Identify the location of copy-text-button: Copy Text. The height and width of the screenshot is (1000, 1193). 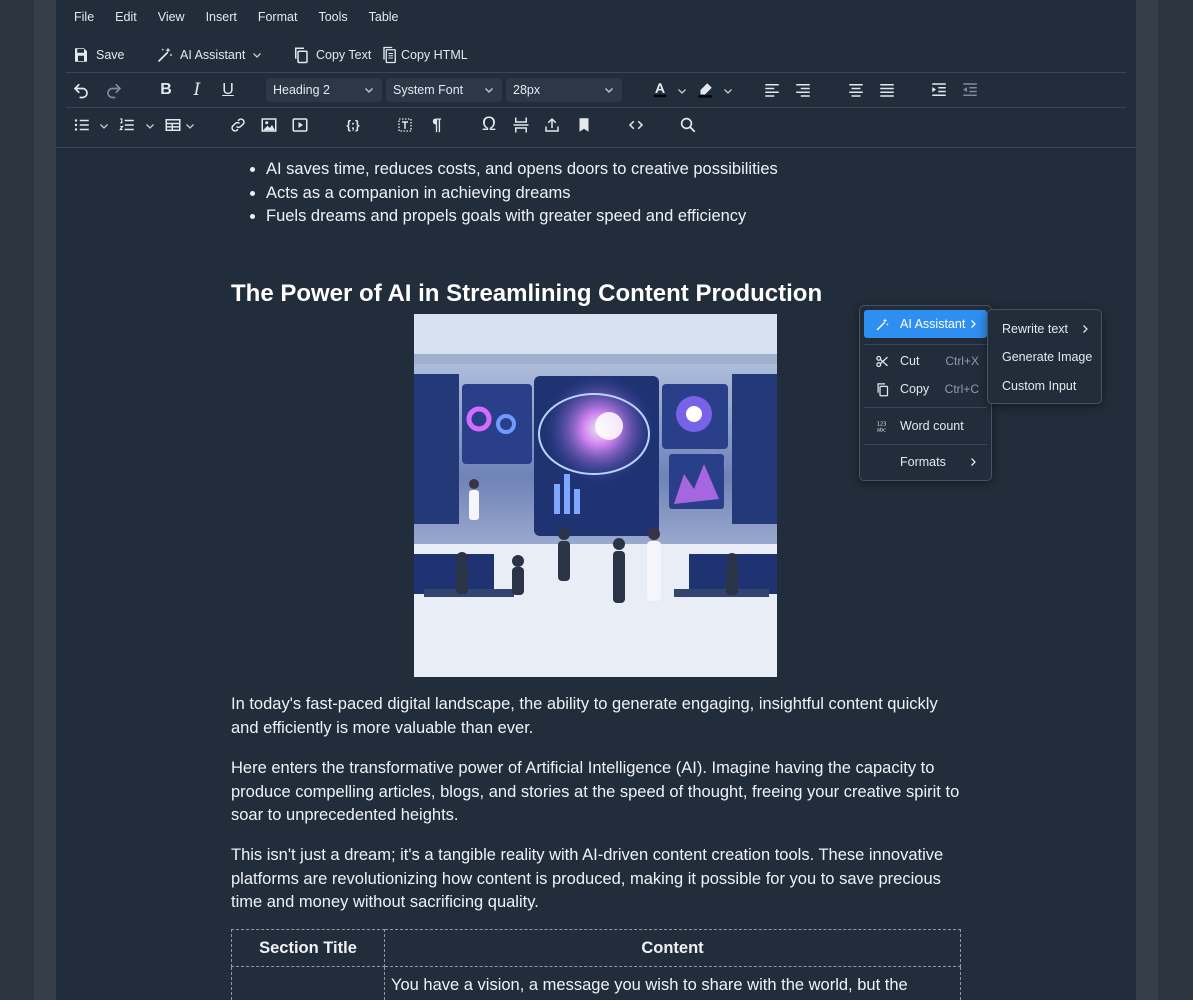
(331, 55).